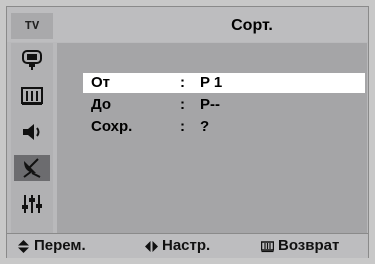 This screenshot has width=375, height=264. I want to click on source-label: TV, so click(32, 26).